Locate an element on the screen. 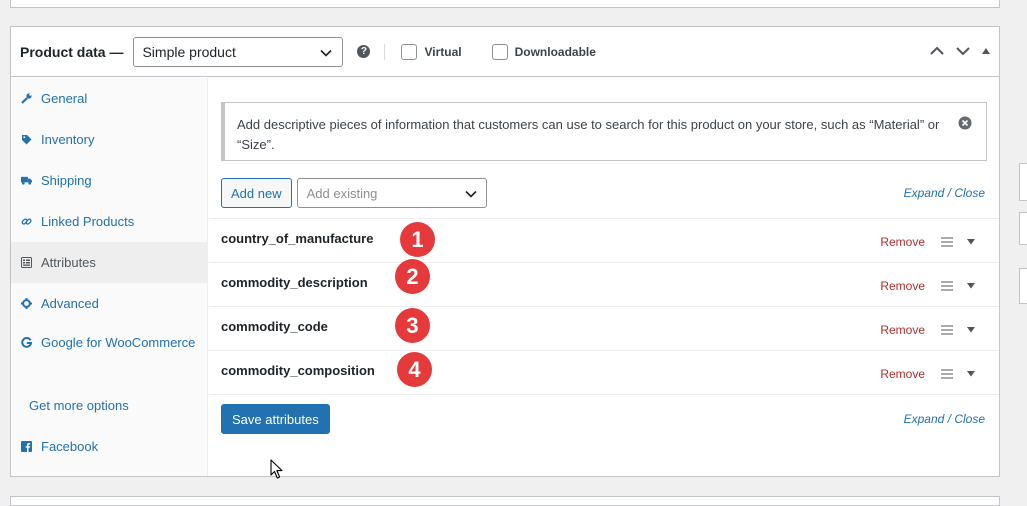 This screenshot has height=506, width=1027. tab-label: Facebook is located at coordinates (70, 446).